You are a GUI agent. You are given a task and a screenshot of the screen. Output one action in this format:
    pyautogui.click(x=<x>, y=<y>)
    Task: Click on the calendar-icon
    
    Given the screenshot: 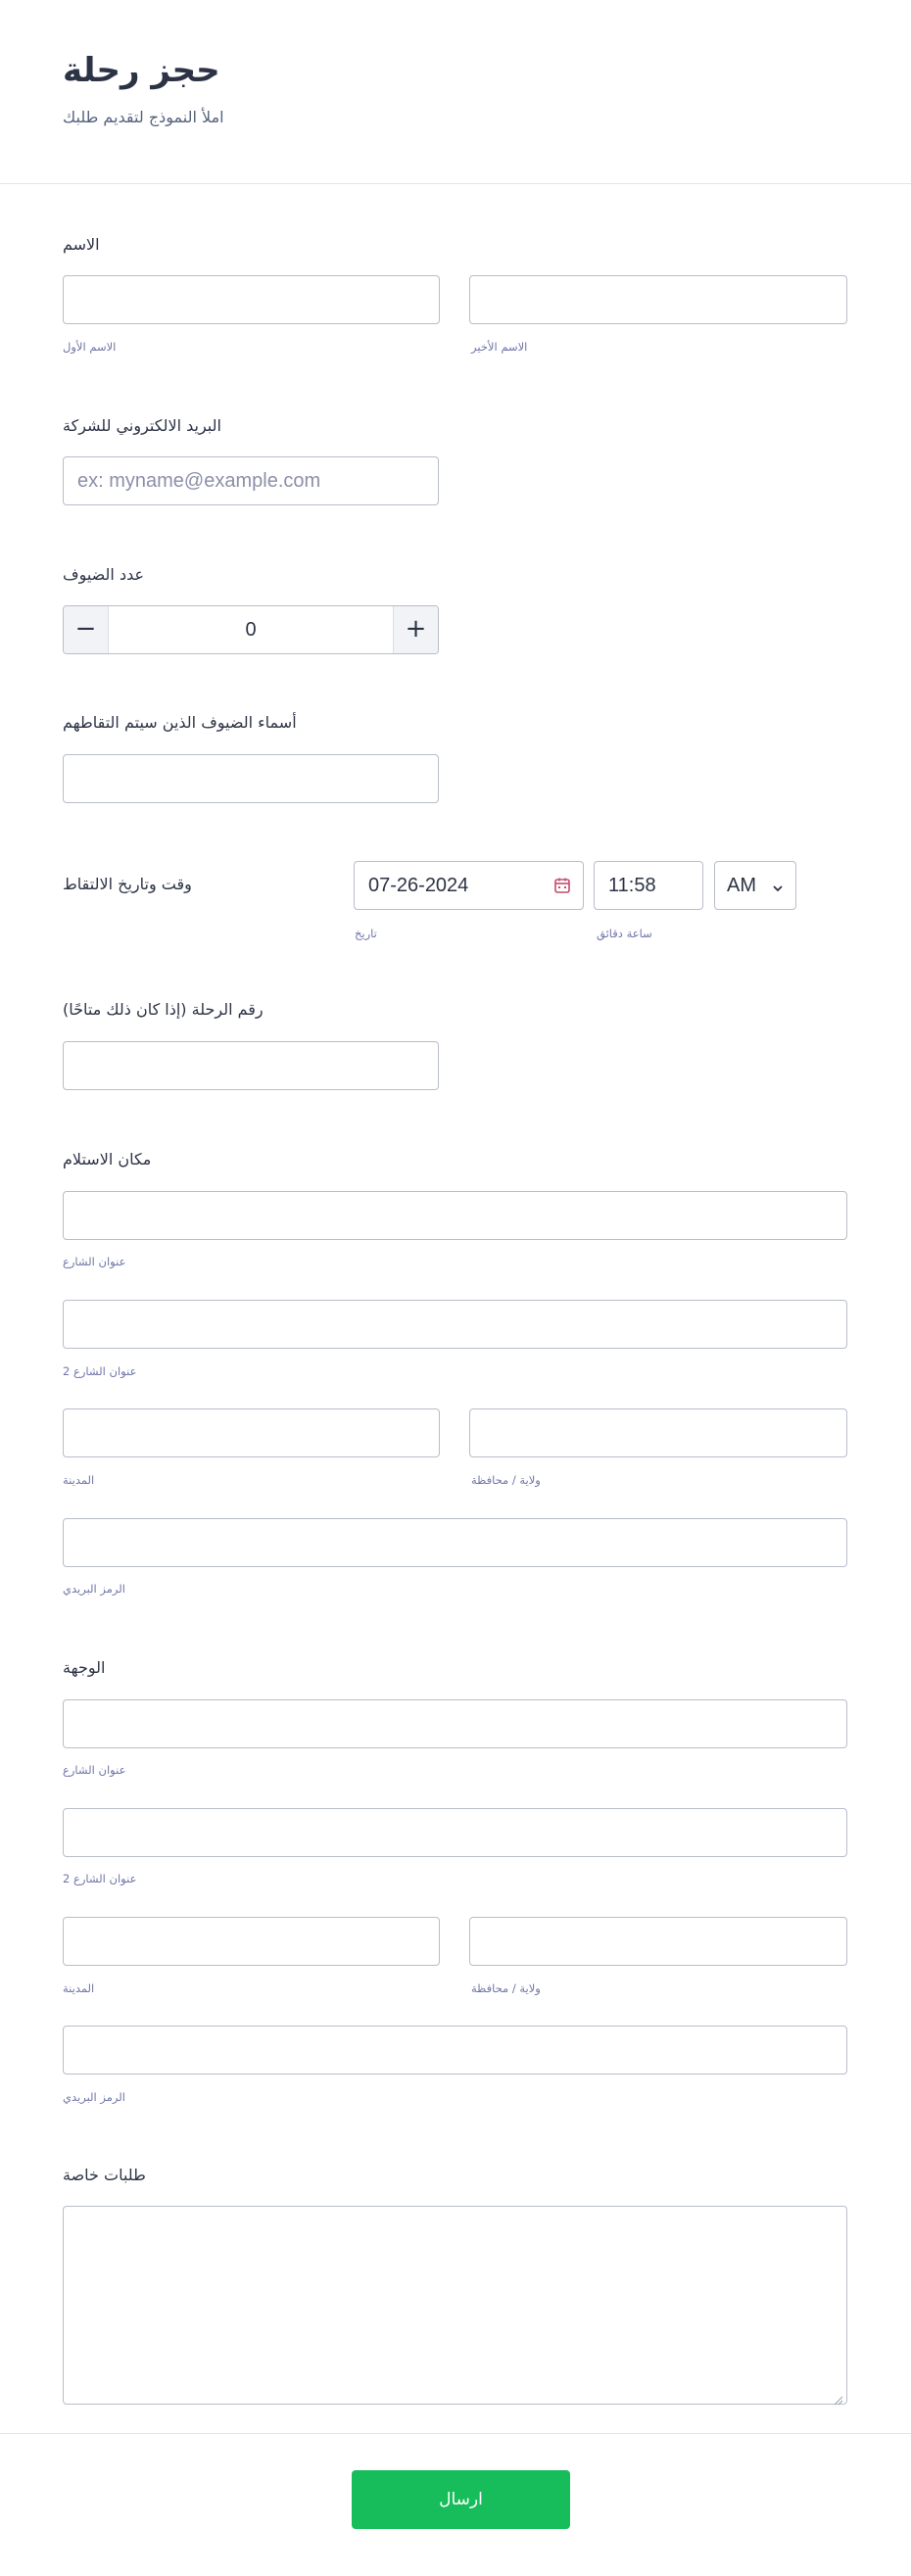 What is the action you would take?
    pyautogui.click(x=562, y=888)
    